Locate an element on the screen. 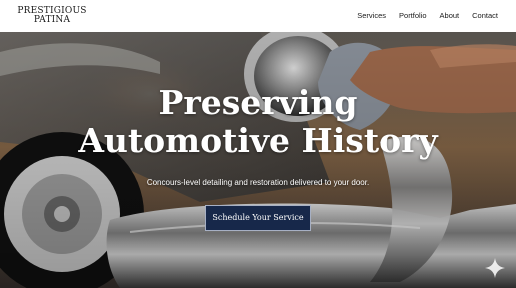  nav-contact: Contact is located at coordinates (485, 15).